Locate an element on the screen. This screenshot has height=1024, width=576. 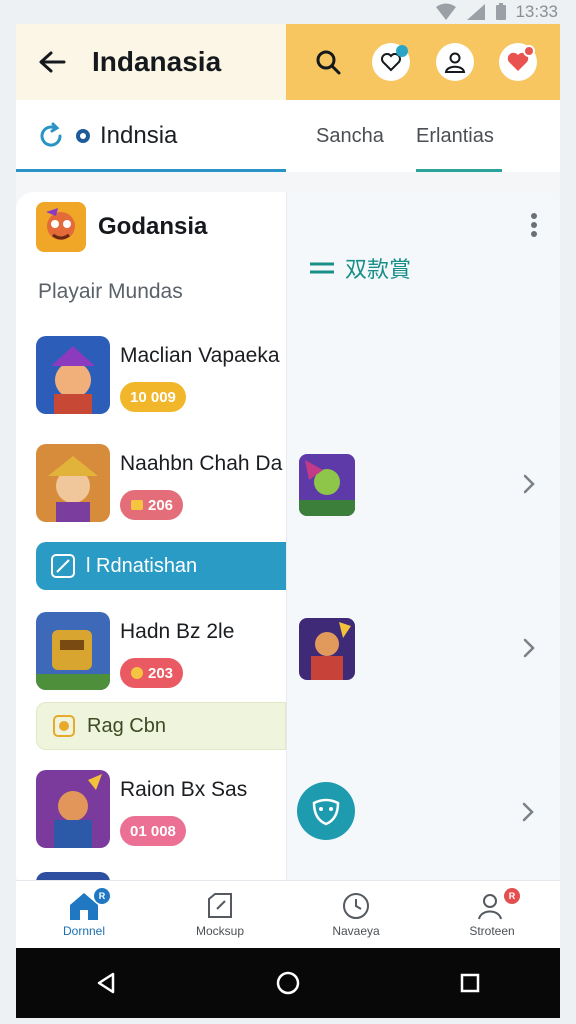
promo-banner-label: l Rdnatishan is located at coordinates (142, 565).